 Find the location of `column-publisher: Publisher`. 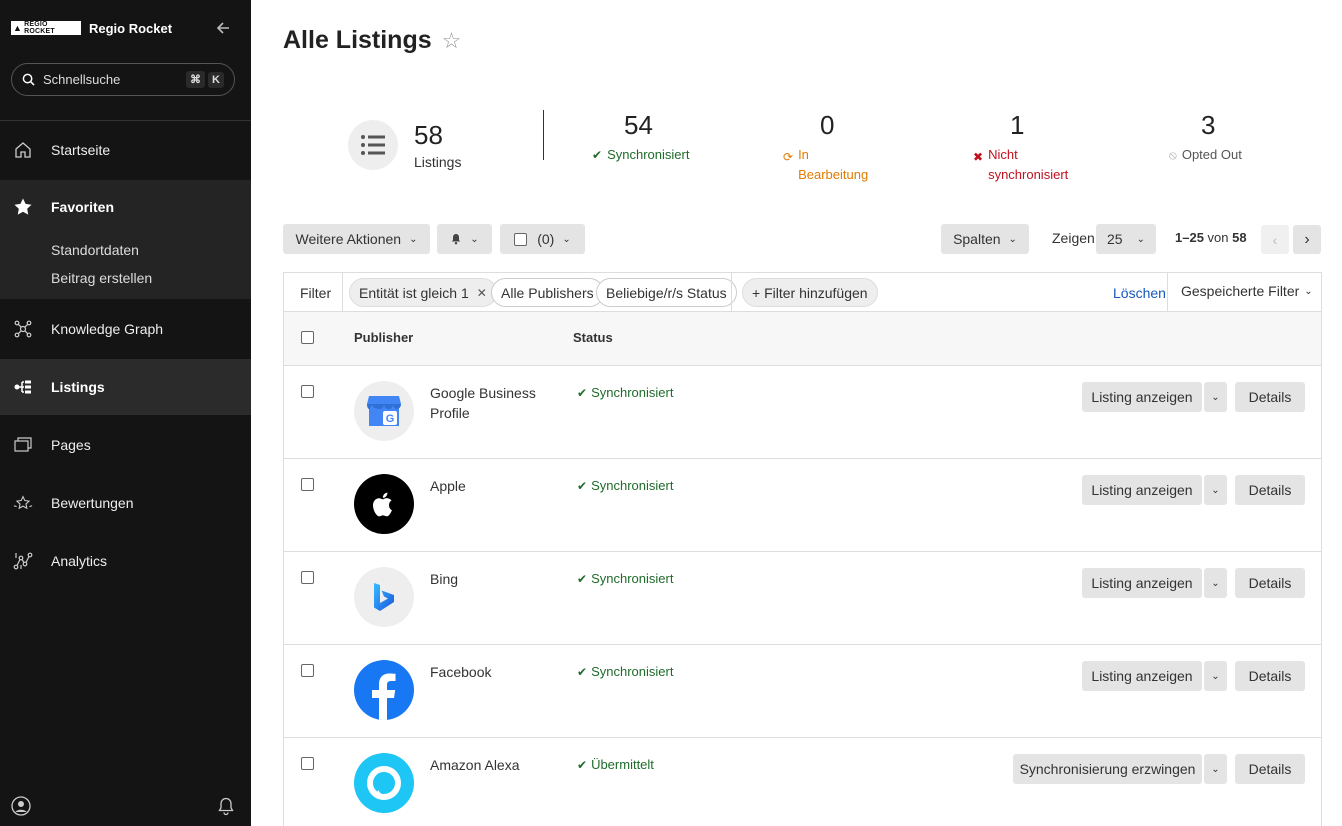

column-publisher: Publisher is located at coordinates (383, 337).